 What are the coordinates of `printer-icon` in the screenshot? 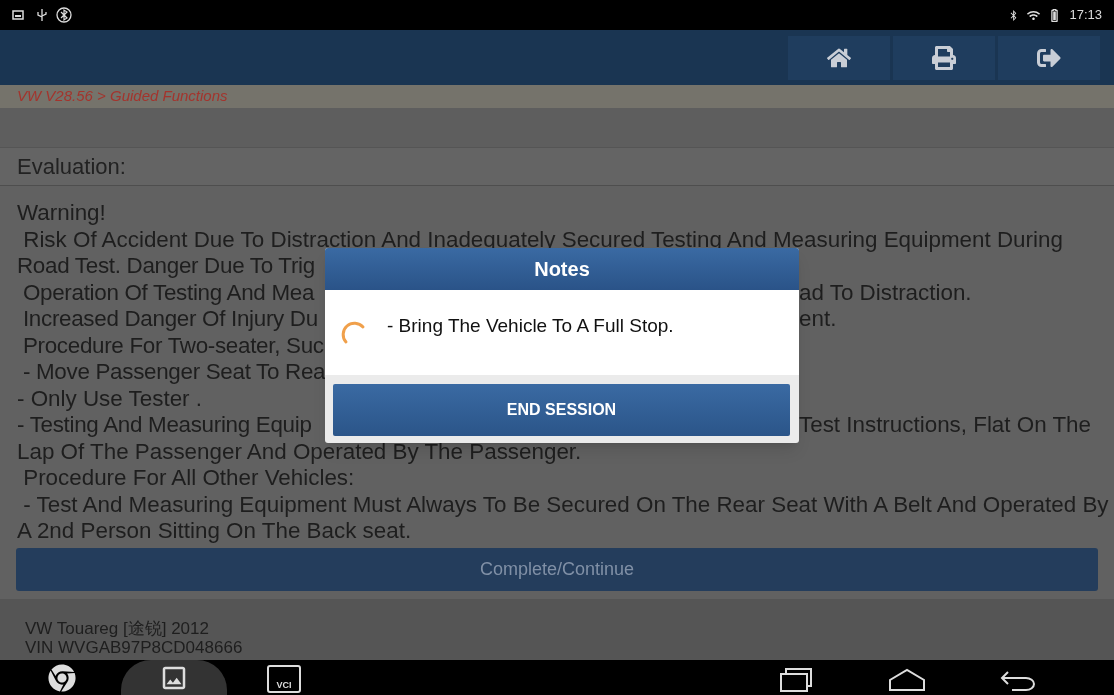 It's located at (944, 57).